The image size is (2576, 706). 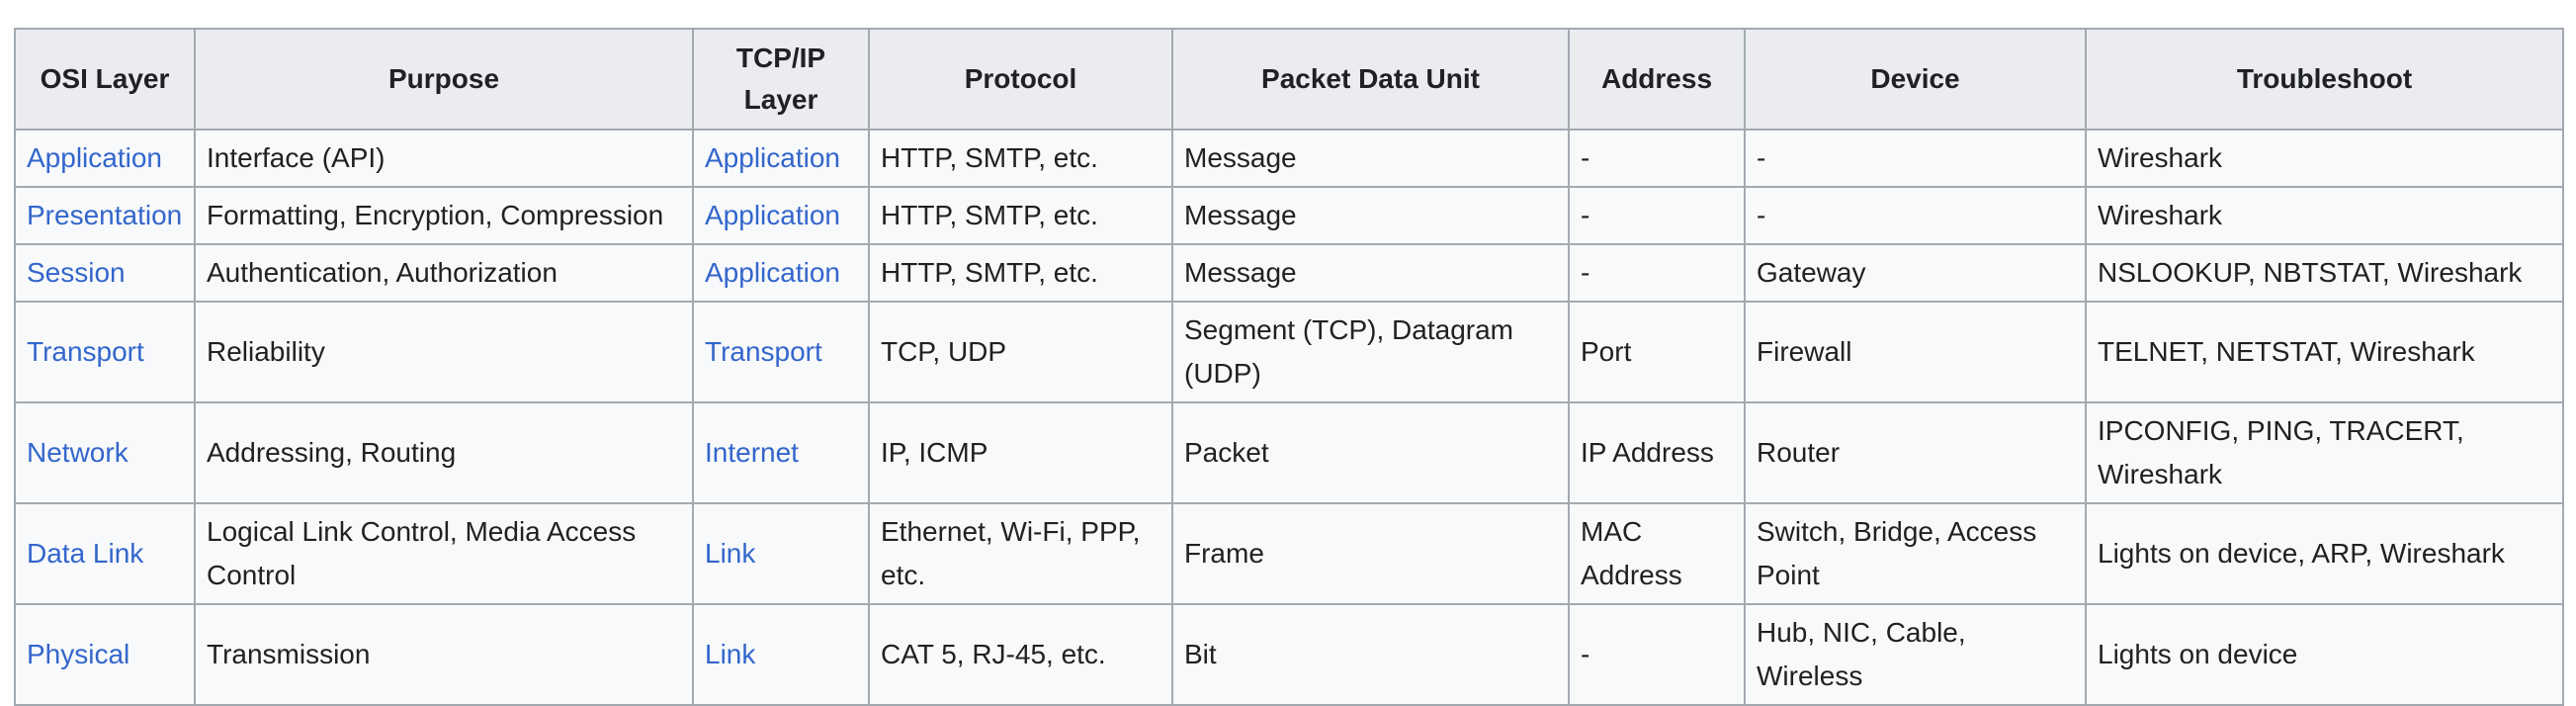 I want to click on device-cell: Router, so click(x=1915, y=452).